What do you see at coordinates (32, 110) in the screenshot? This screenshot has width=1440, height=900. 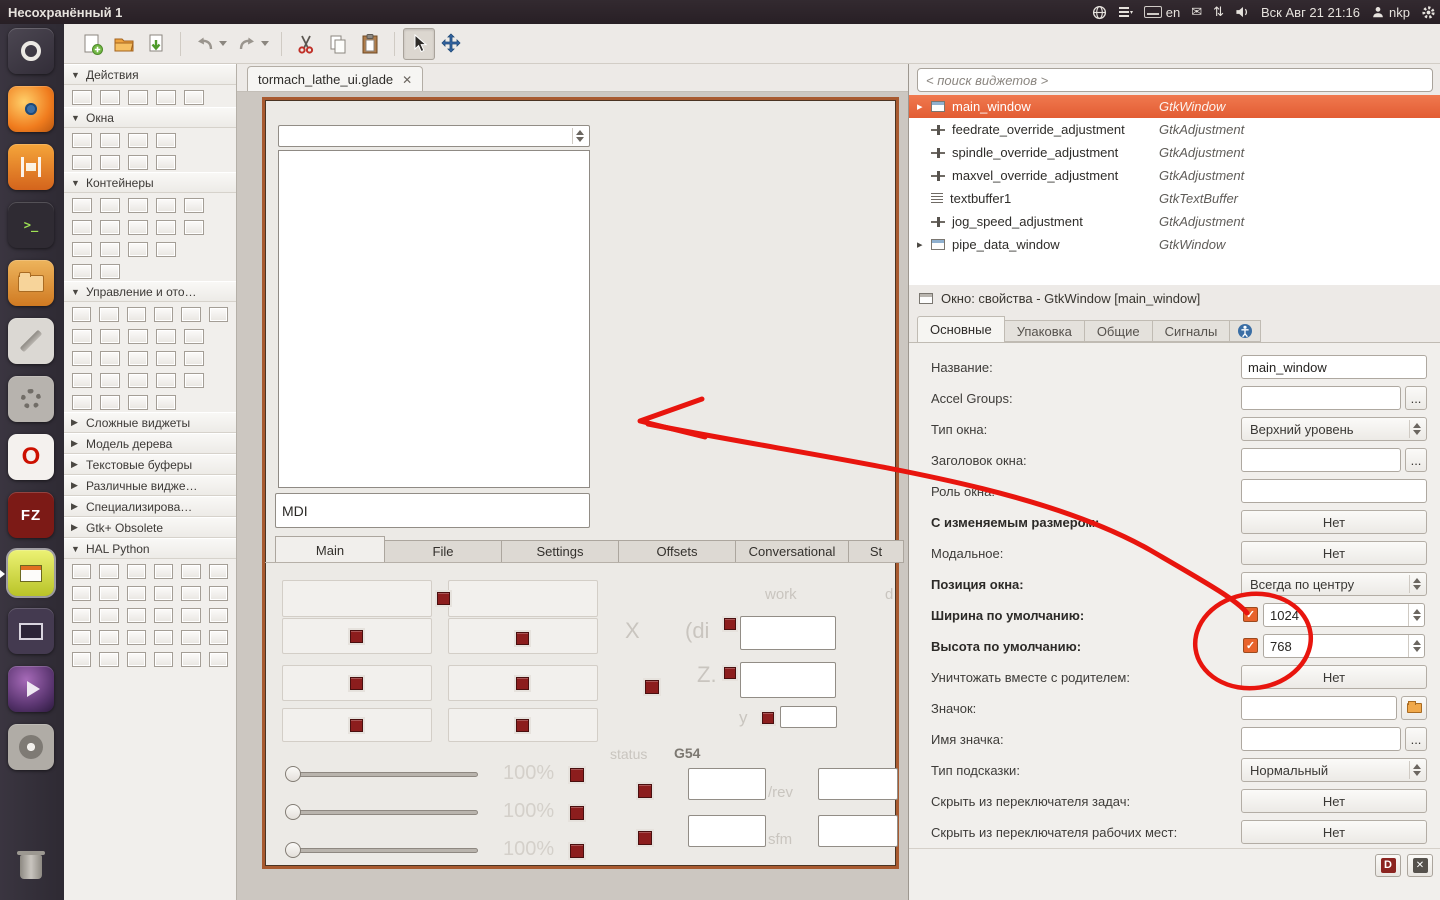 I see `dock-firefox` at bounding box center [32, 110].